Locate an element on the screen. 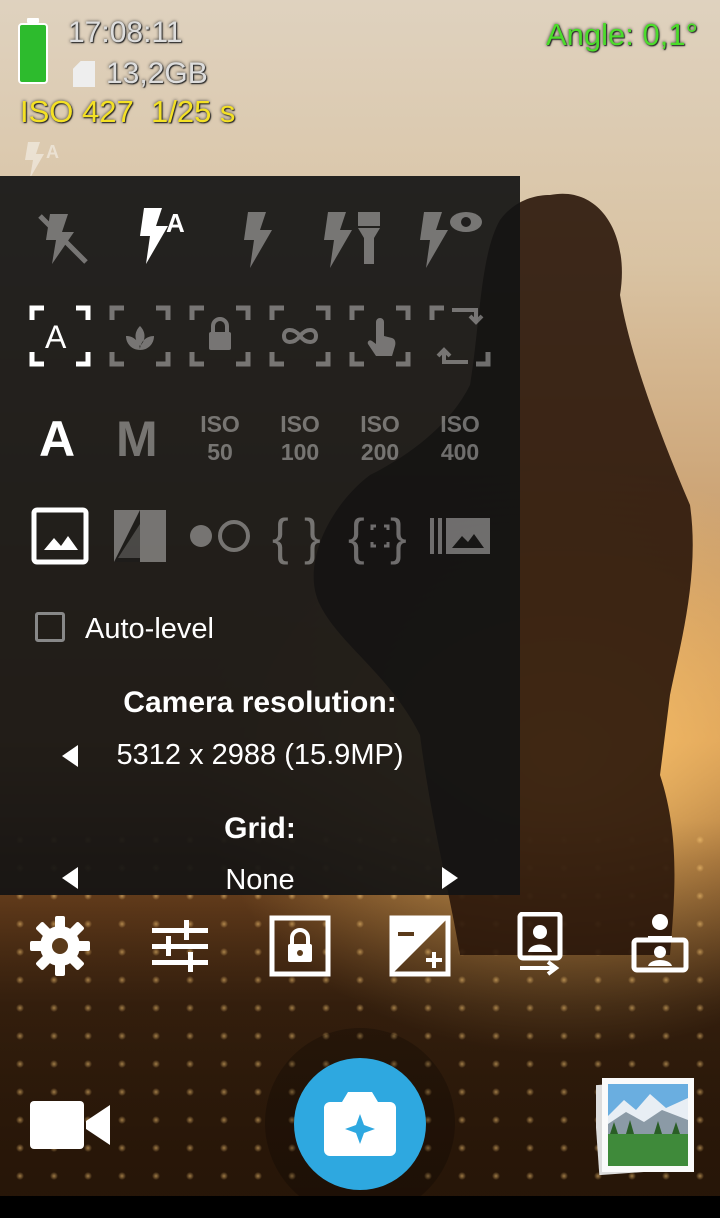 This screenshot has width=720, height=1218. angle-readout: Angle: 0,1° is located at coordinates (622, 34).